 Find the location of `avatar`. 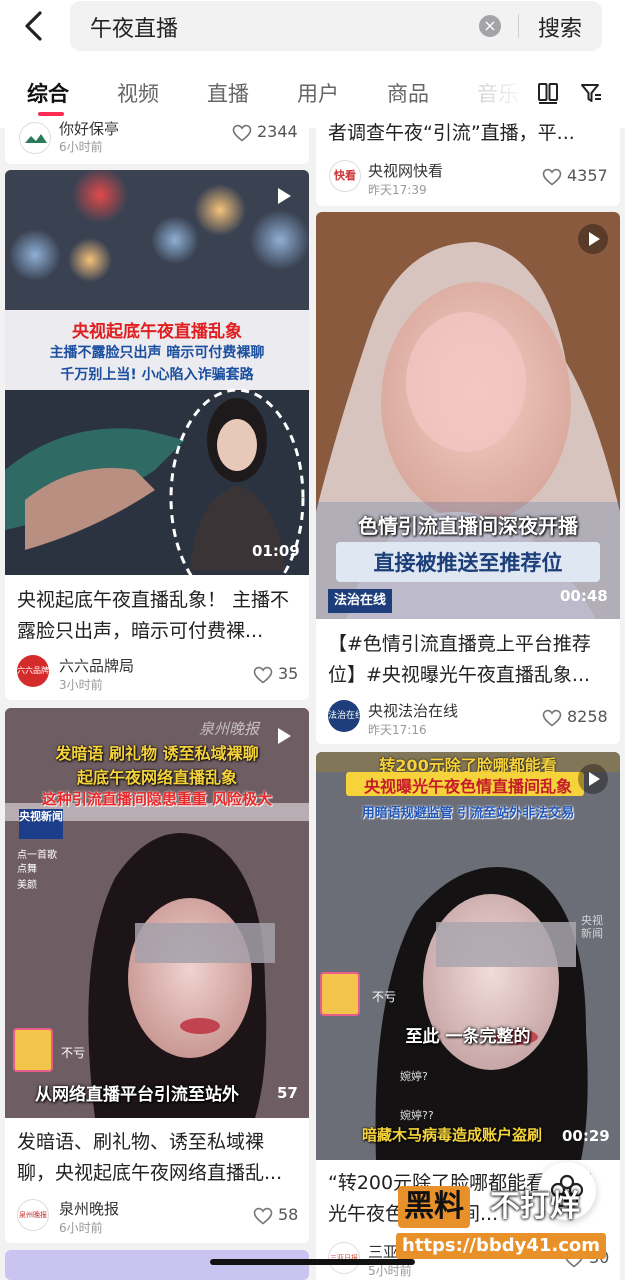

avatar is located at coordinates (35, 138).